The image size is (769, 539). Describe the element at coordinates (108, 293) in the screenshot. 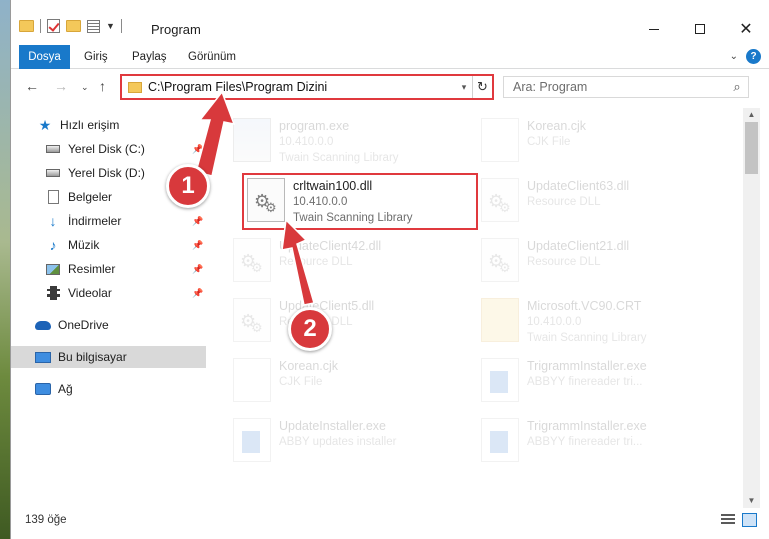

I see `sidebar-item-videos: Videolar 📌` at that location.